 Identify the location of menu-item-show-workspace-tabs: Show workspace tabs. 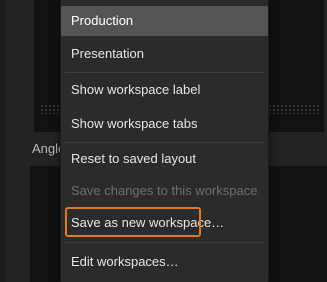
(164, 124).